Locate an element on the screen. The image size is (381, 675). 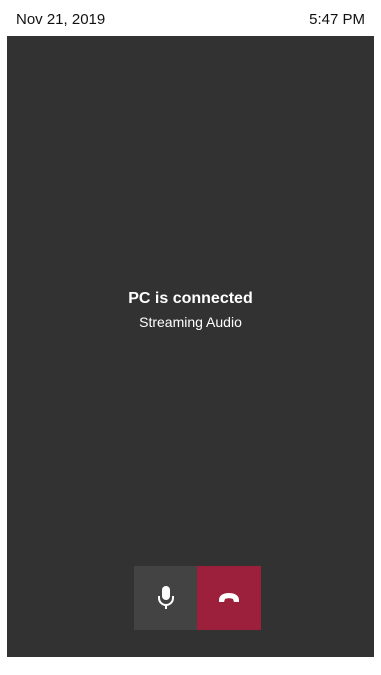
bottom-strip is located at coordinates (190, 666).